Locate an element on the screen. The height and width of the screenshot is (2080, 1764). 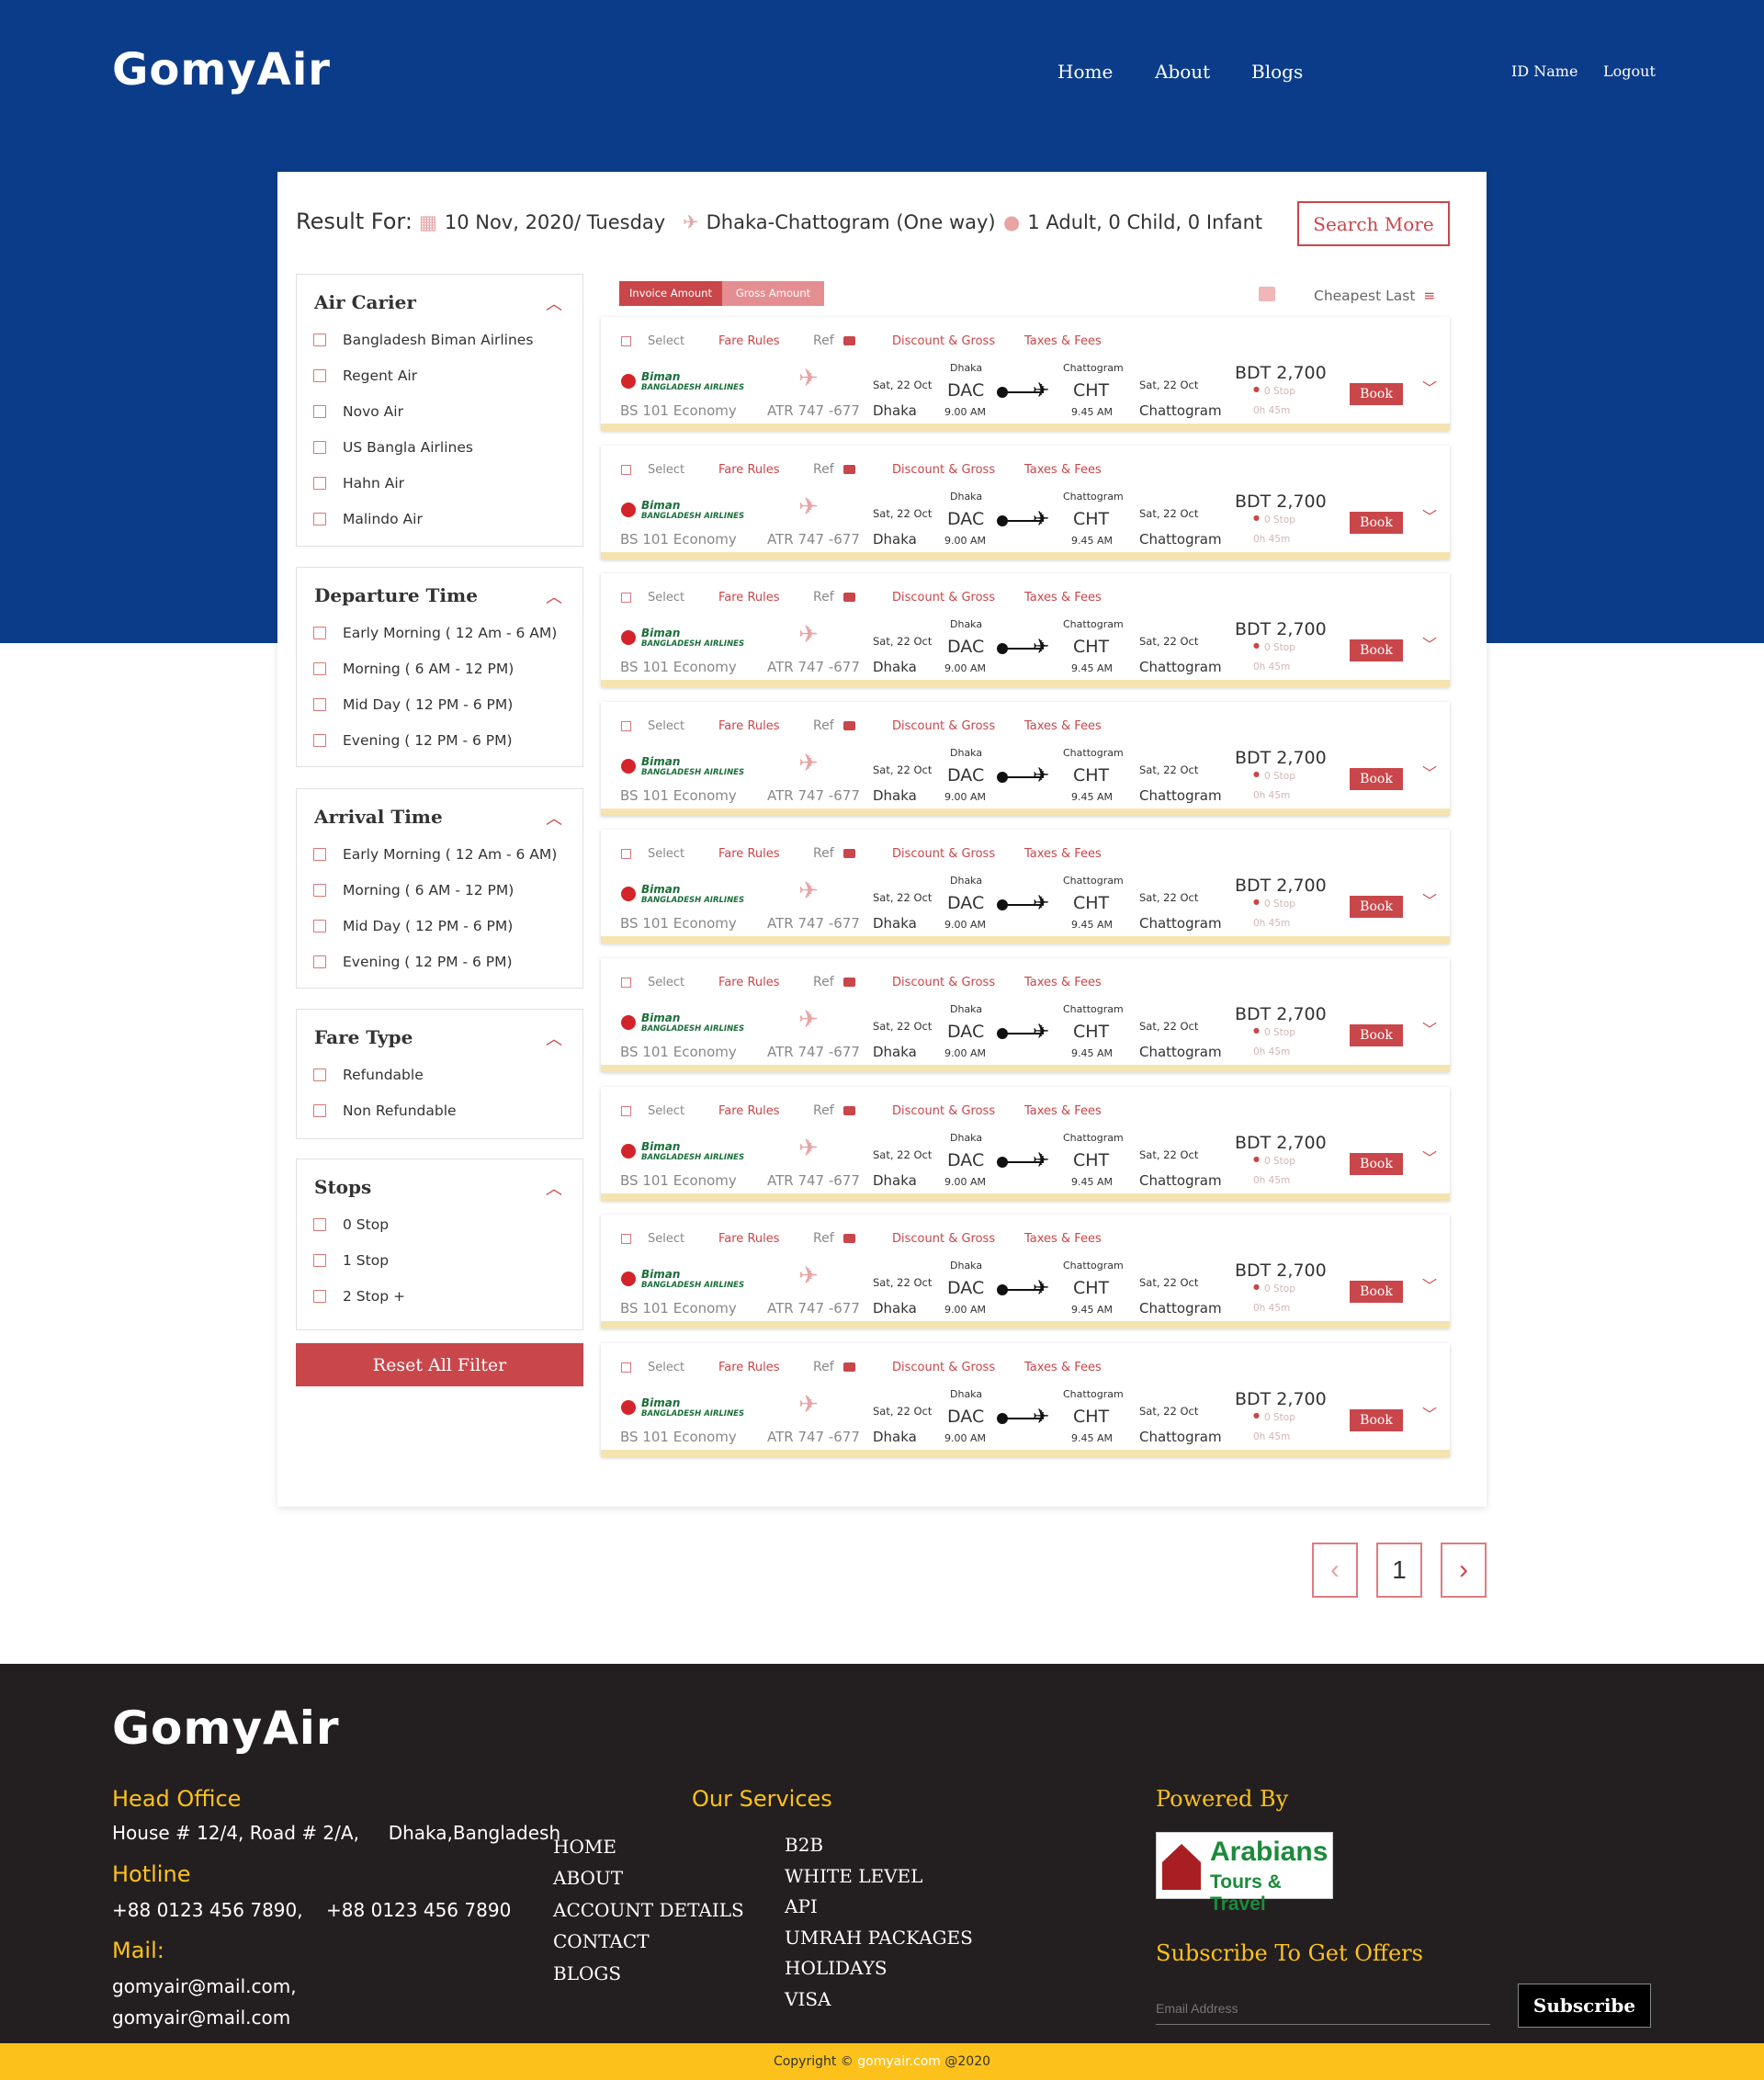
filter-option: Refundable is located at coordinates (368, 1075).